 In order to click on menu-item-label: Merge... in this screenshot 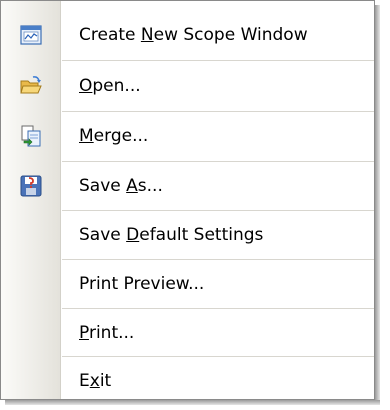, I will do `click(114, 135)`.